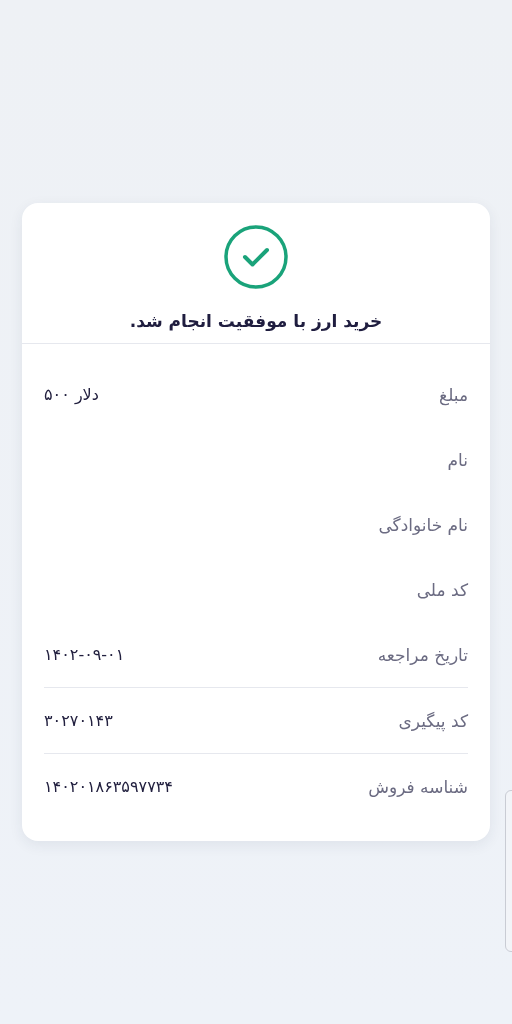 This screenshot has height=1024, width=512. Describe the element at coordinates (256, 321) in the screenshot. I see `success-title: خرید ارز با موفقیت انجام شد.` at that location.